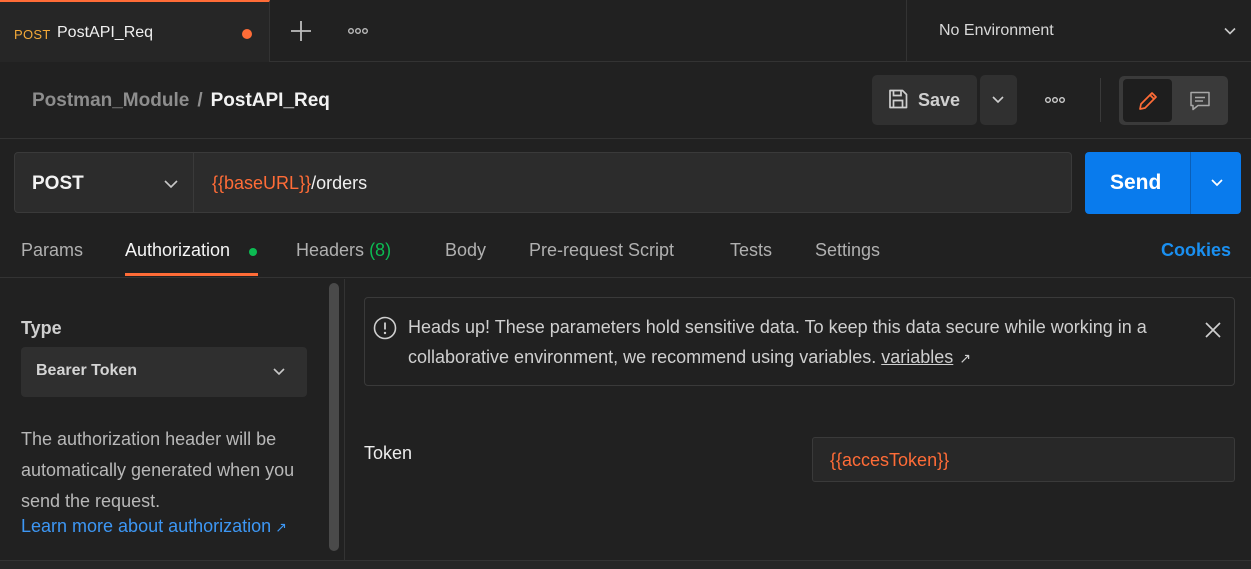  I want to click on unsaved-changes-dot, so click(247, 34).